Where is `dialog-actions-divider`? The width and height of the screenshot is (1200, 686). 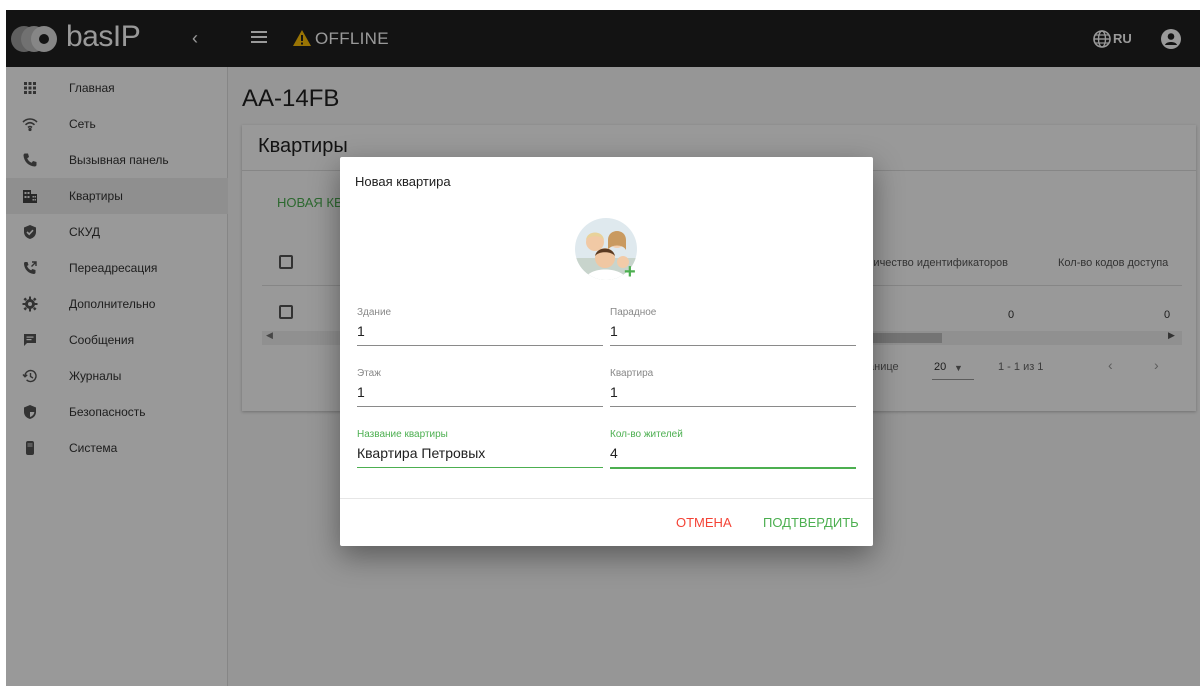 dialog-actions-divider is located at coordinates (606, 498).